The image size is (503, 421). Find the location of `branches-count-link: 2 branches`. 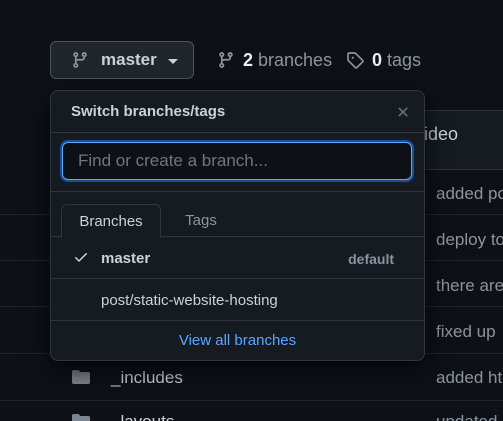

branches-count-link: 2 branches is located at coordinates (274, 60).